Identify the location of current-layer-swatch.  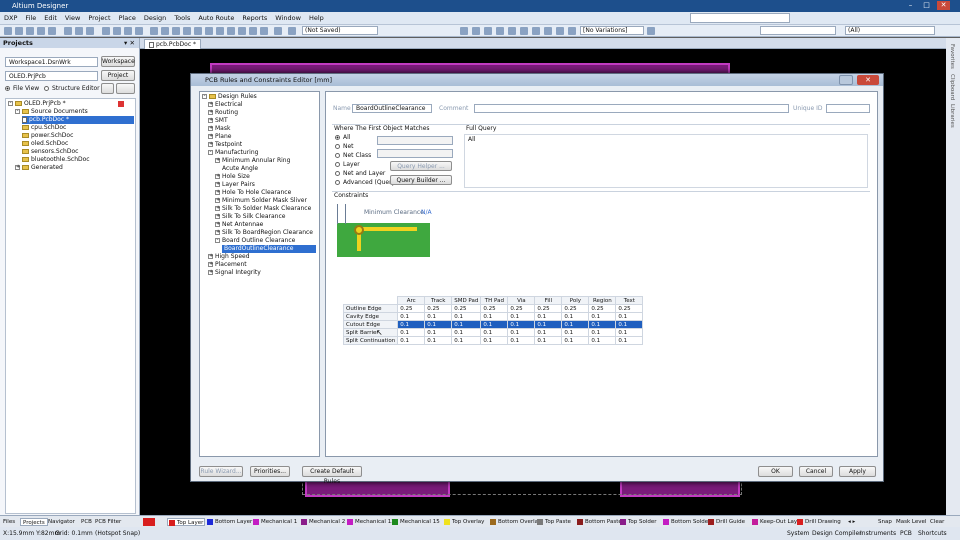
(149, 522).